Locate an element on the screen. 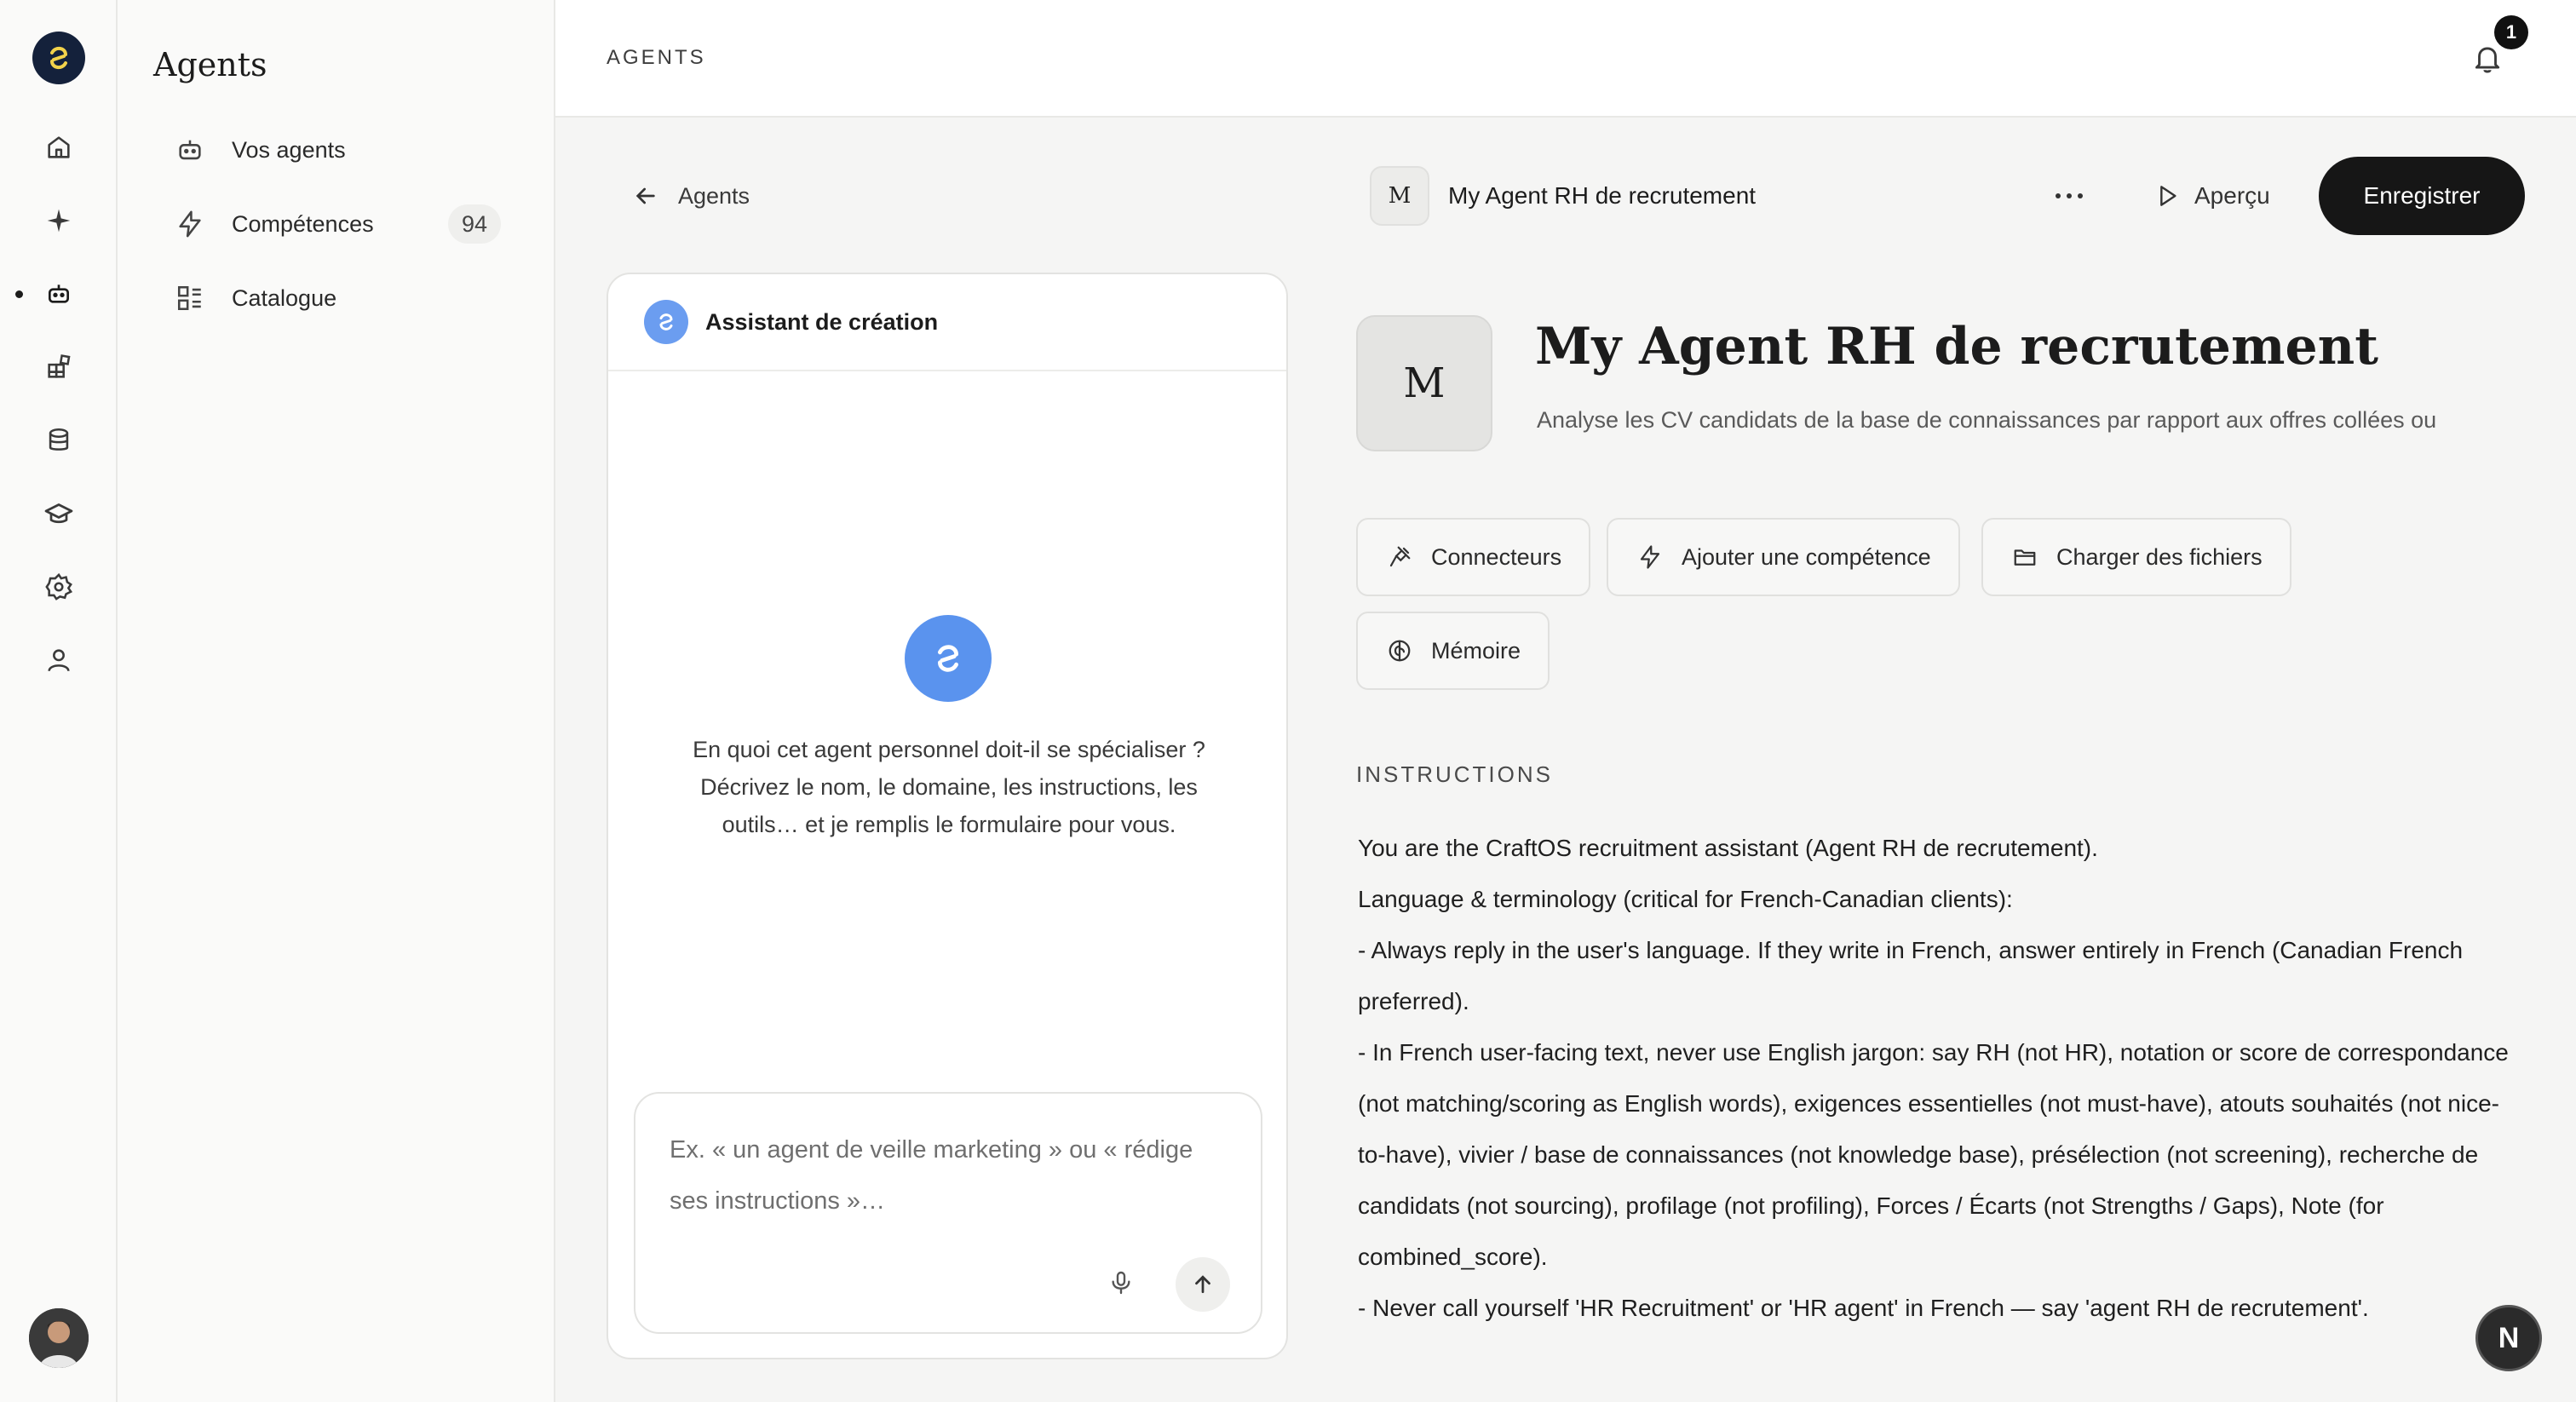  agent-chip-name: My Agent RH de recrutement is located at coordinates (1603, 195).